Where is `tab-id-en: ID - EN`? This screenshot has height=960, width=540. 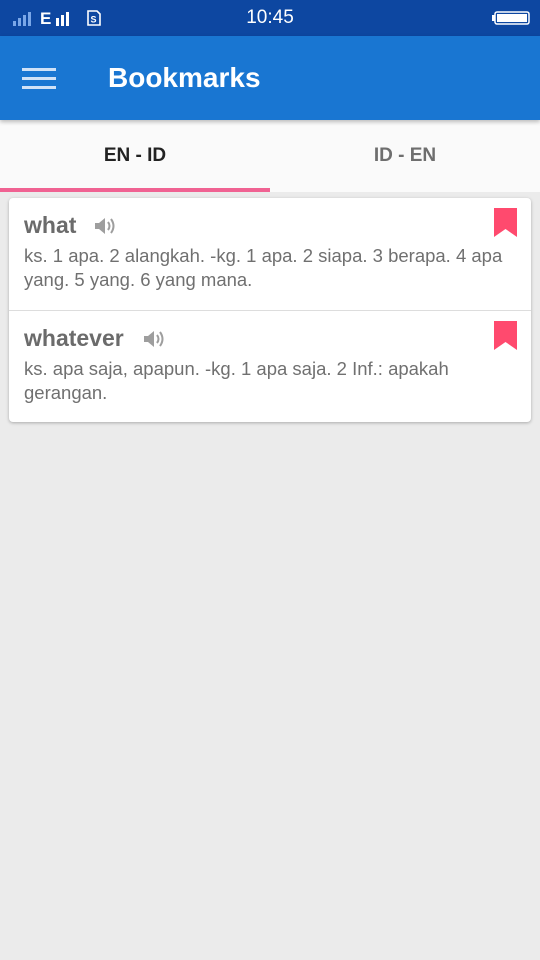
tab-id-en: ID - EN is located at coordinates (405, 156).